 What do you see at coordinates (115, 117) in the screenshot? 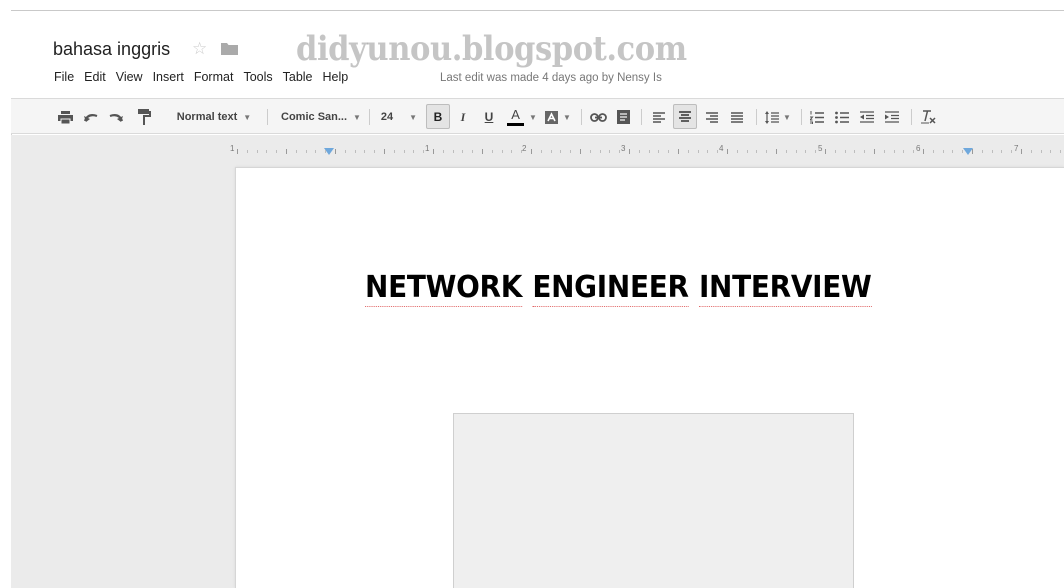
I see `redo-button` at bounding box center [115, 117].